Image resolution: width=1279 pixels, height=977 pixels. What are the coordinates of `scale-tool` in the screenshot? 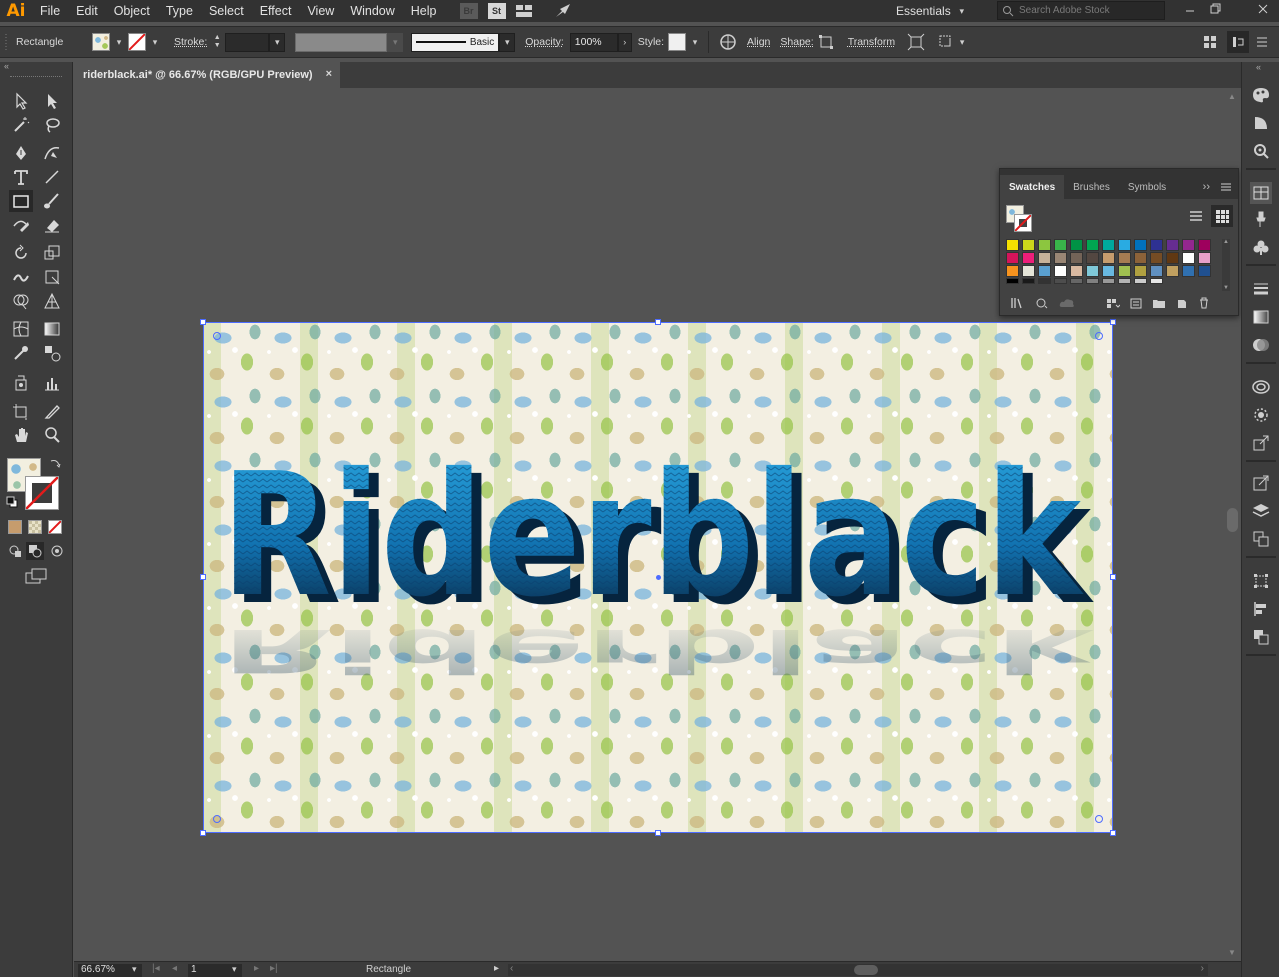 It's located at (52, 253).